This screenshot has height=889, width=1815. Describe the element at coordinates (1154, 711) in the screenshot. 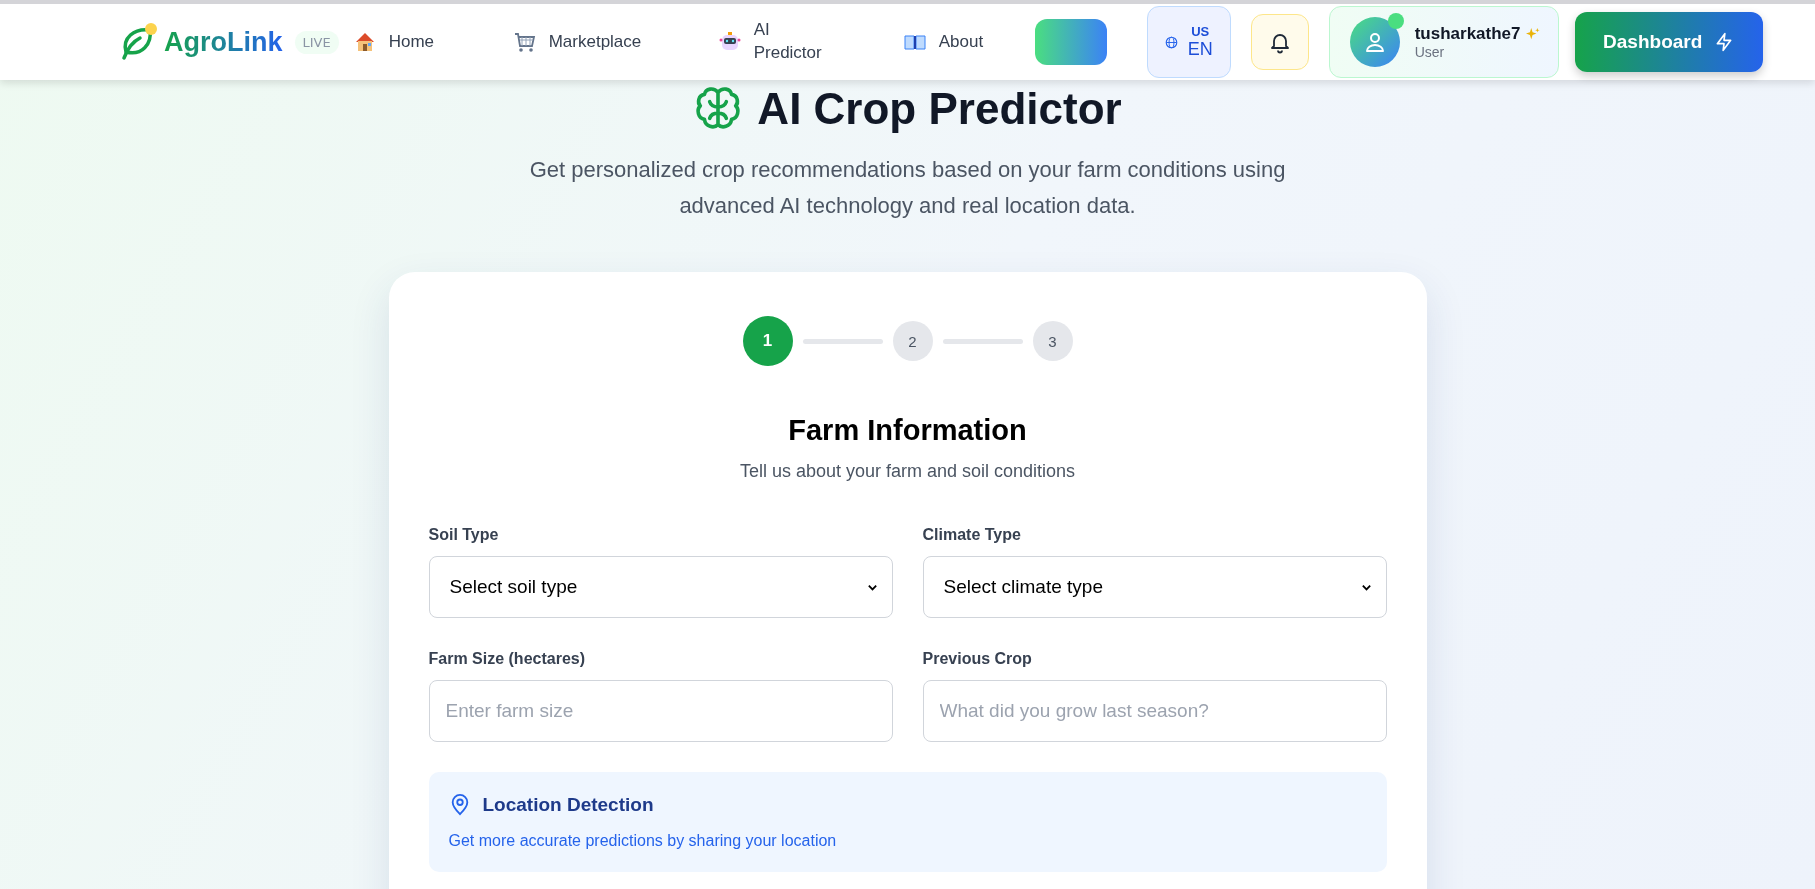

I see `input-field: What did you grow last season?` at that location.